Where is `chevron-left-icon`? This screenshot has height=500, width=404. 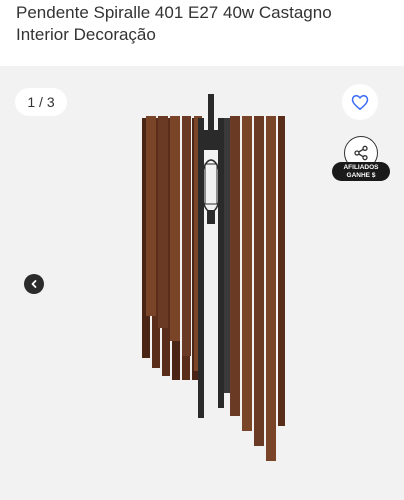
chevron-left-icon is located at coordinates (34, 284).